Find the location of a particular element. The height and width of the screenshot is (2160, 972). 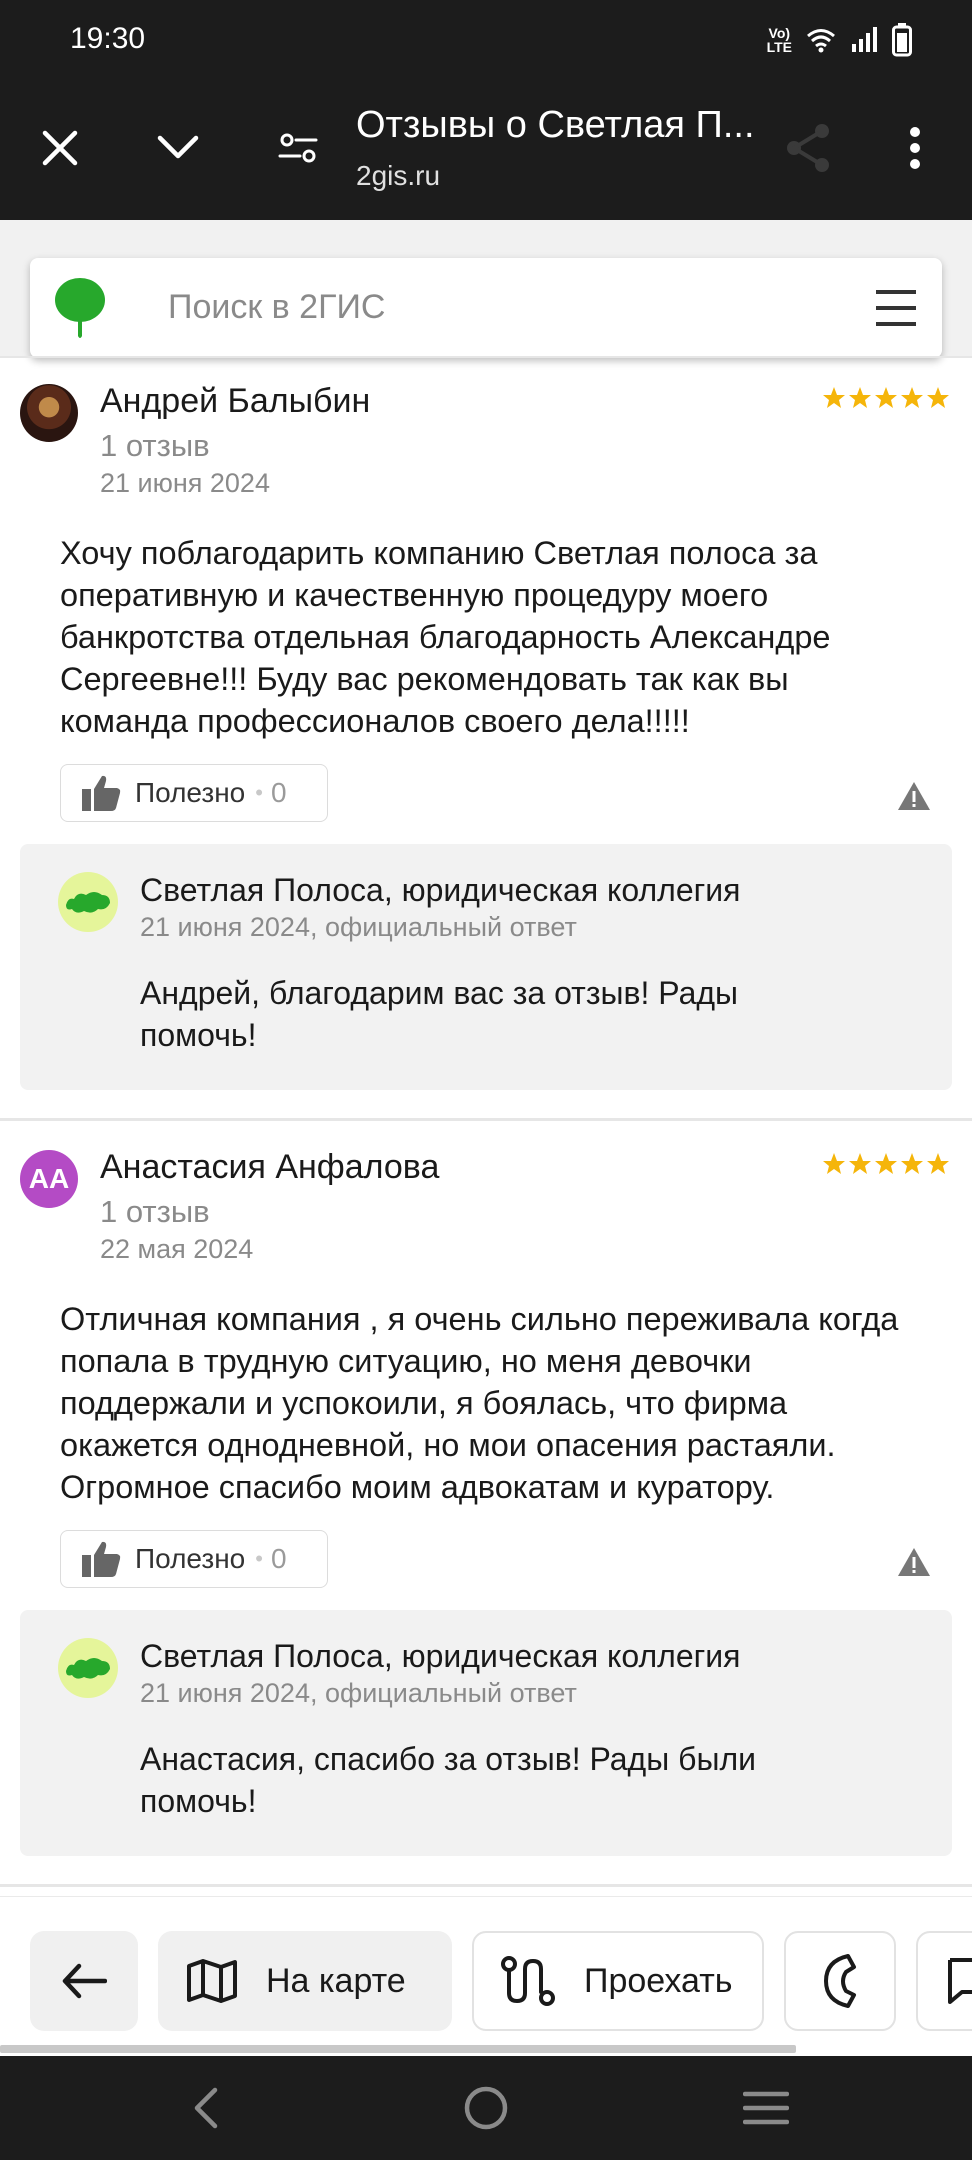

more-menu-button is located at coordinates (915, 148).